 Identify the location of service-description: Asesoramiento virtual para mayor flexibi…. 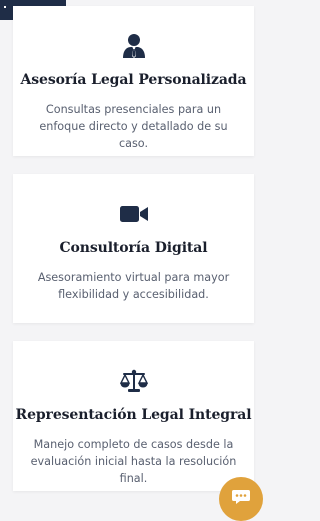
(133, 286).